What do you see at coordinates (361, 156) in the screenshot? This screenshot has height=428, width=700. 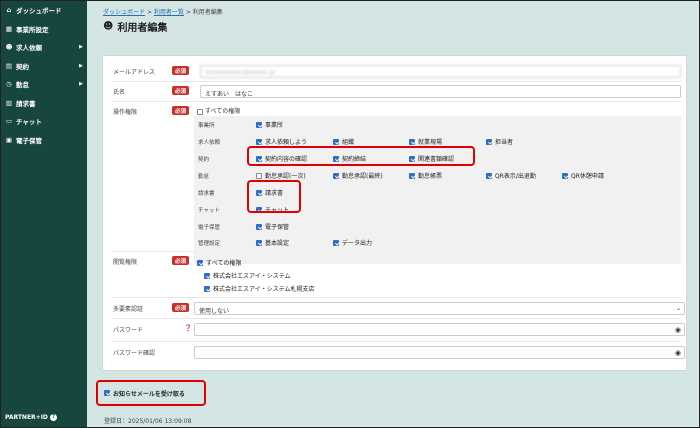 I see `highlight-contract-row` at bounding box center [361, 156].